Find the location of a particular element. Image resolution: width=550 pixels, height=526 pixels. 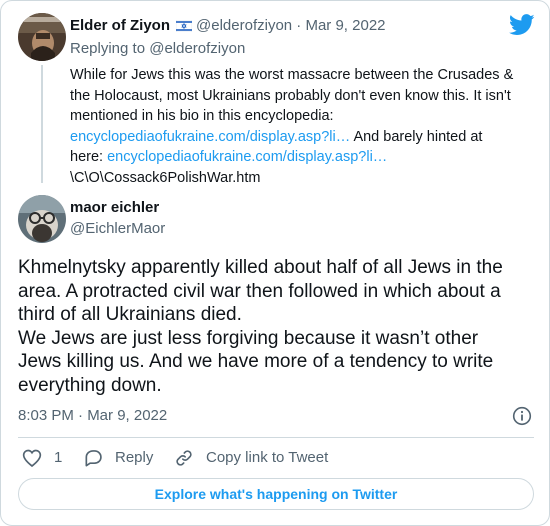

display-name: maor eichler is located at coordinates (114, 208).